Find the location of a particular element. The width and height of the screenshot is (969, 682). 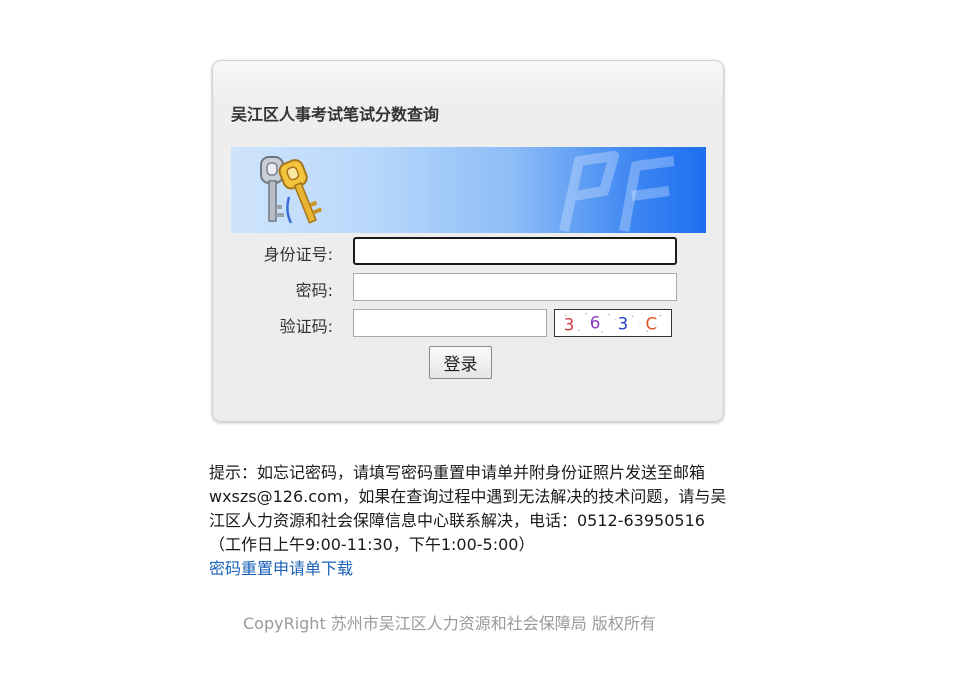

download-link: 密码重置申请单下载 is located at coordinates (281, 568).